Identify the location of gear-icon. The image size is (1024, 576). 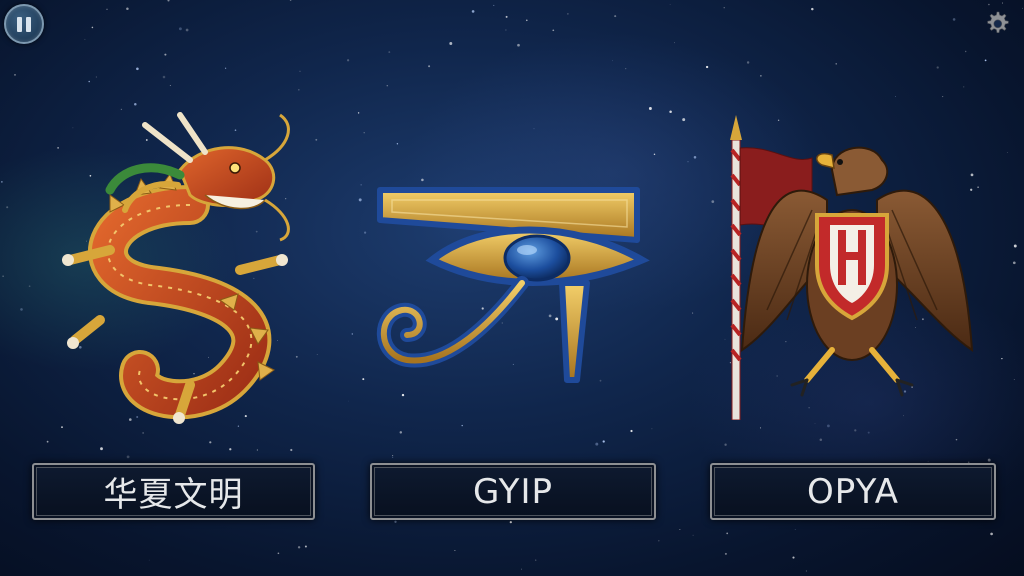
(998, 22).